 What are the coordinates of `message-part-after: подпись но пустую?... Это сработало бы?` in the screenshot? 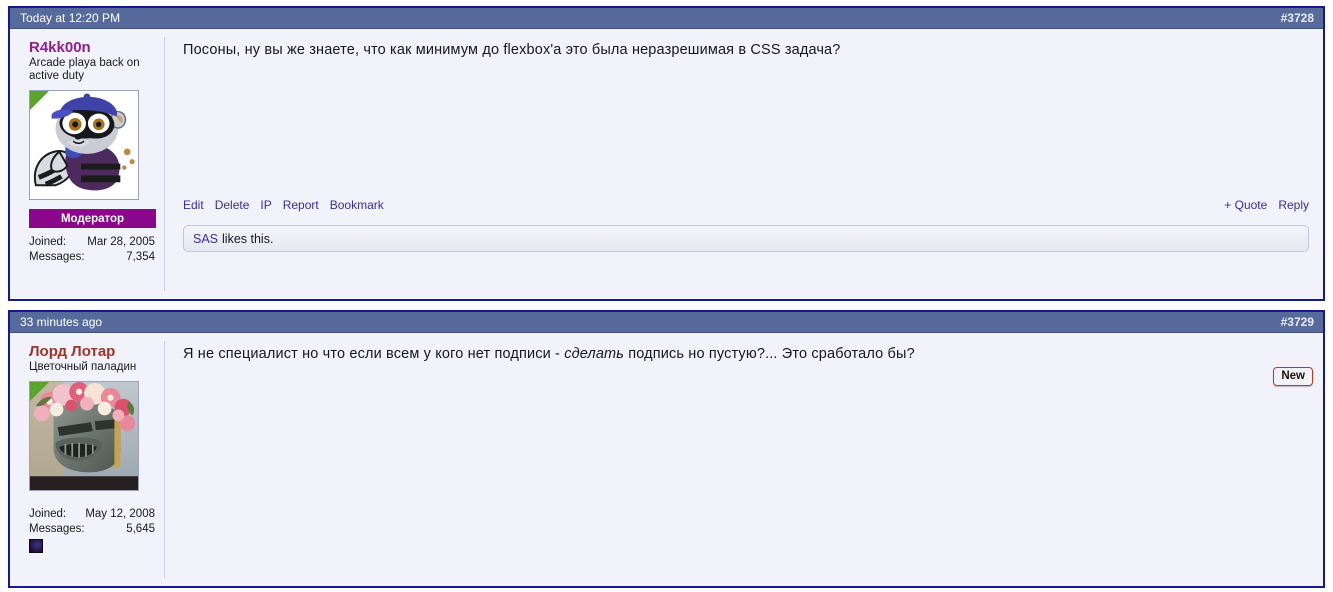 It's located at (769, 354).